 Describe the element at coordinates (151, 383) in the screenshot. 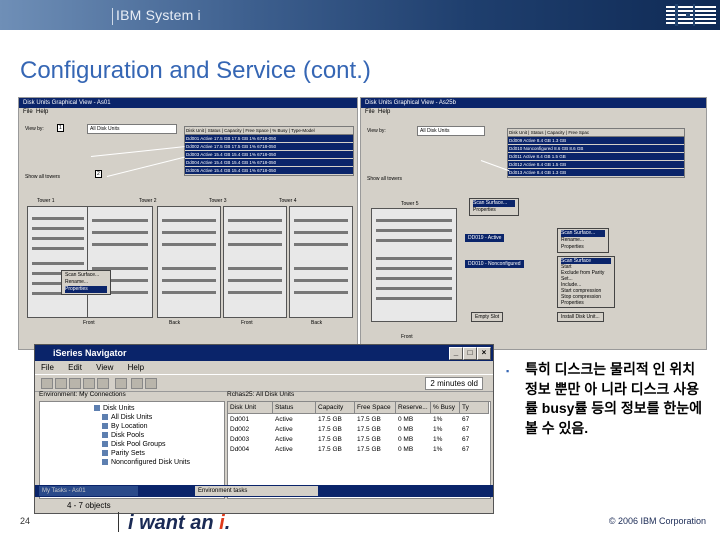

I see `stop-icon` at that location.